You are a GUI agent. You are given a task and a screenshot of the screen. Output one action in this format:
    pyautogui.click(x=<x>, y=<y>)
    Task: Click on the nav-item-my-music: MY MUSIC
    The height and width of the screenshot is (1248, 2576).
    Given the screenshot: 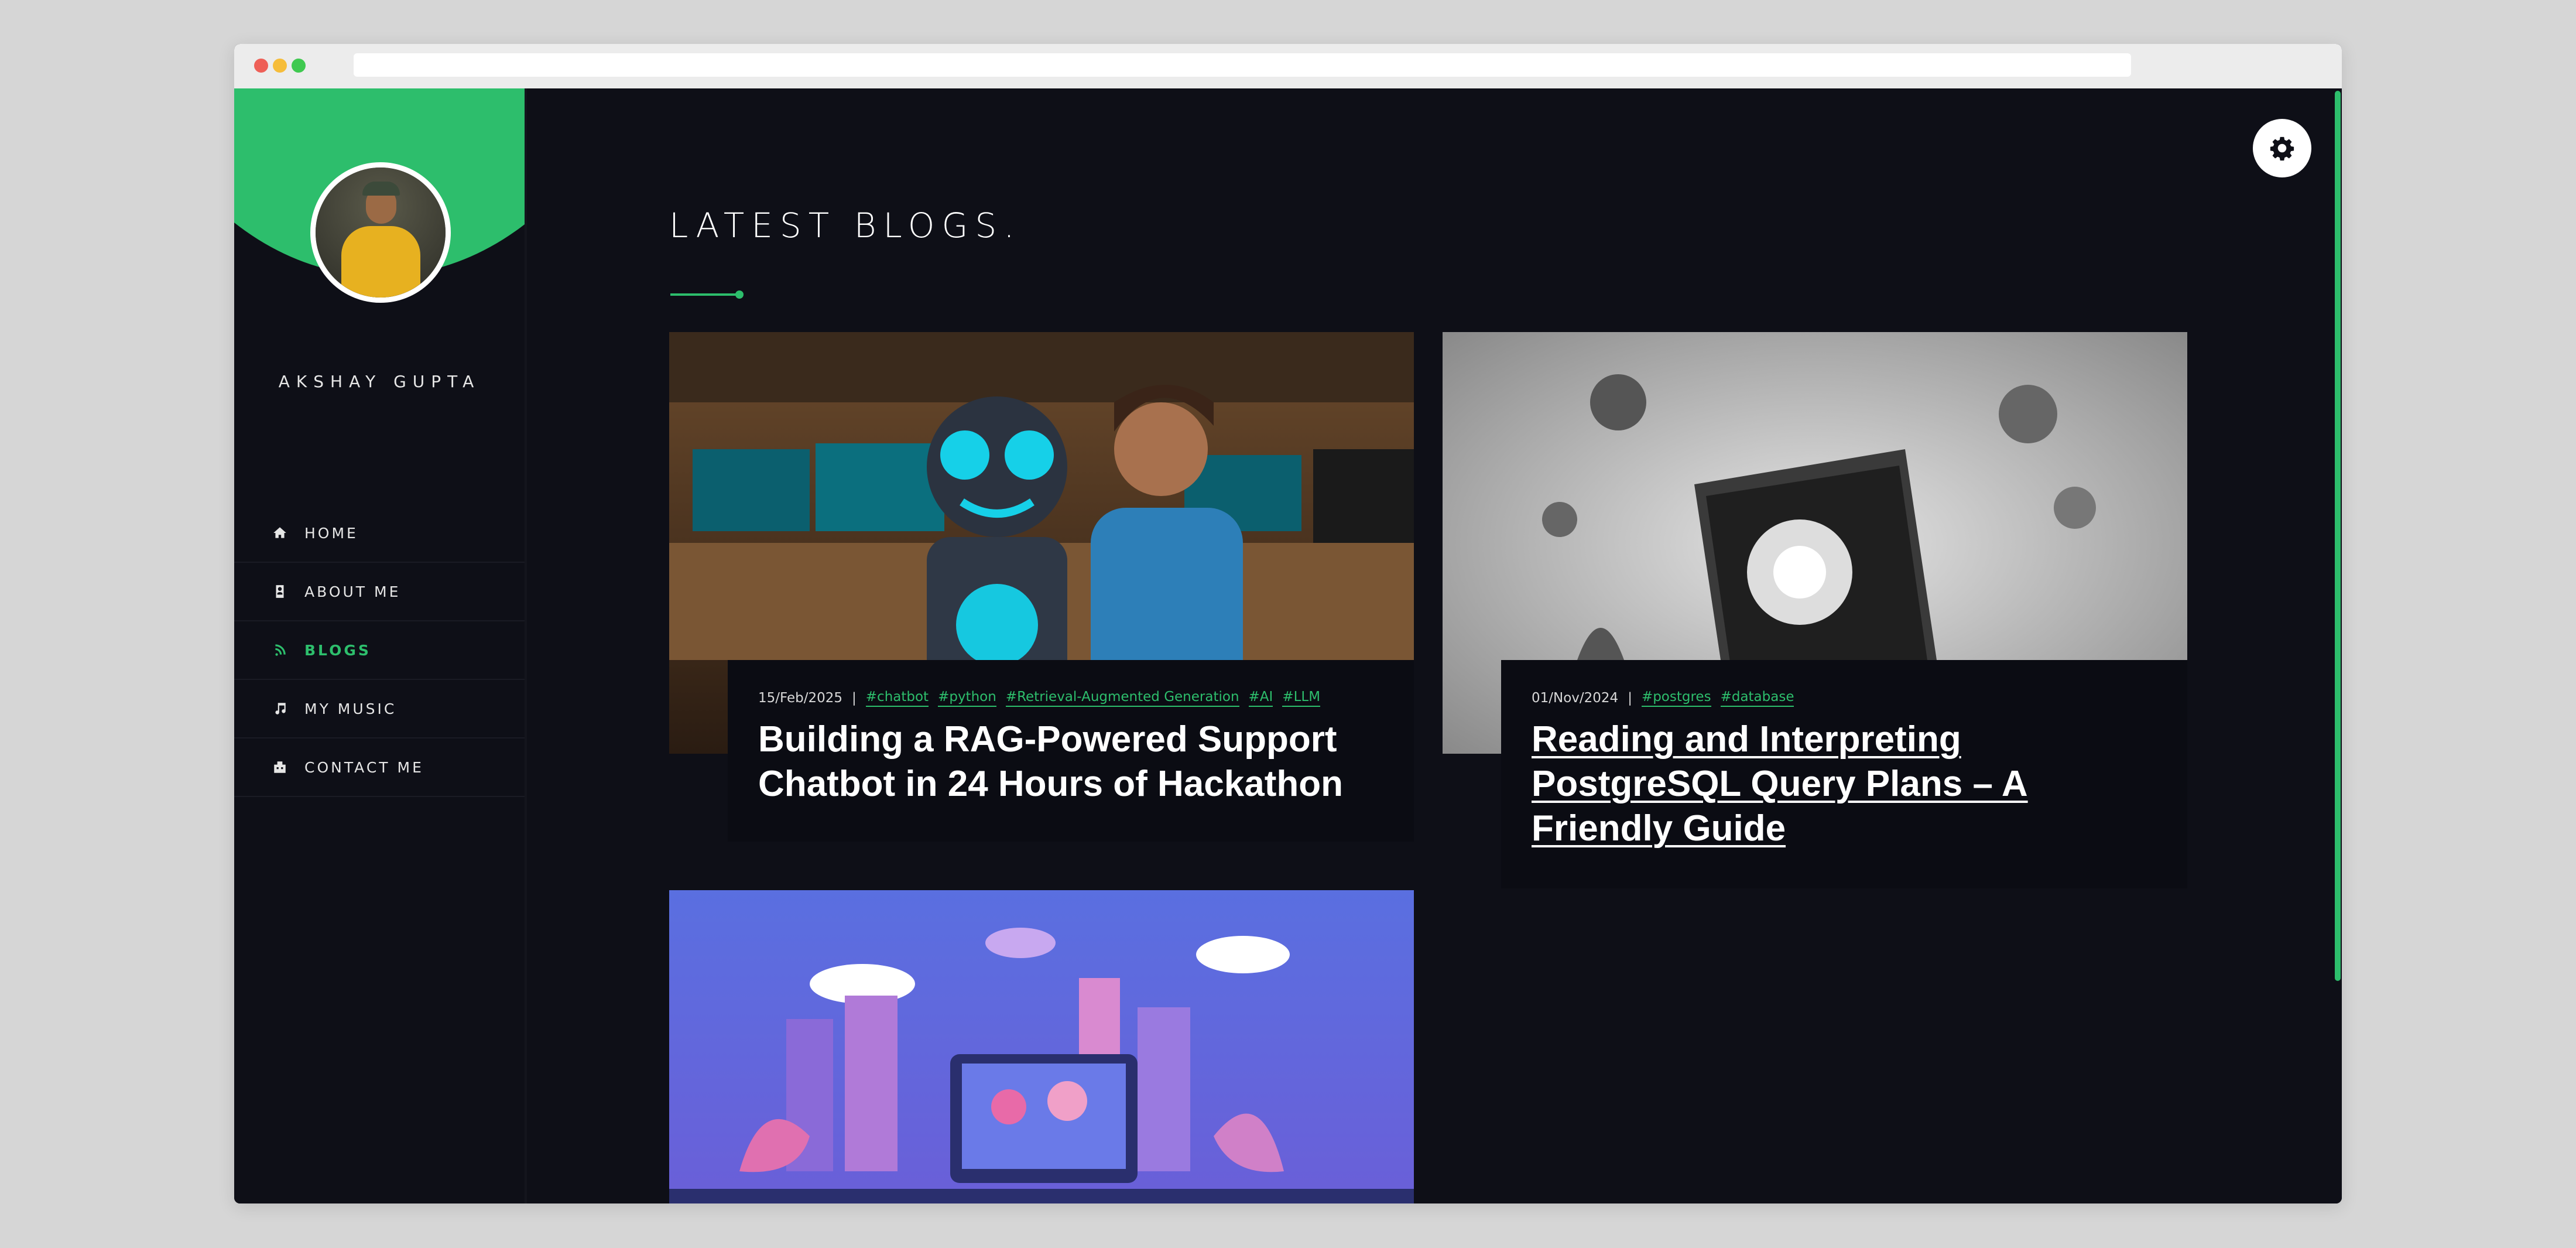 What is the action you would take?
    pyautogui.click(x=379, y=709)
    